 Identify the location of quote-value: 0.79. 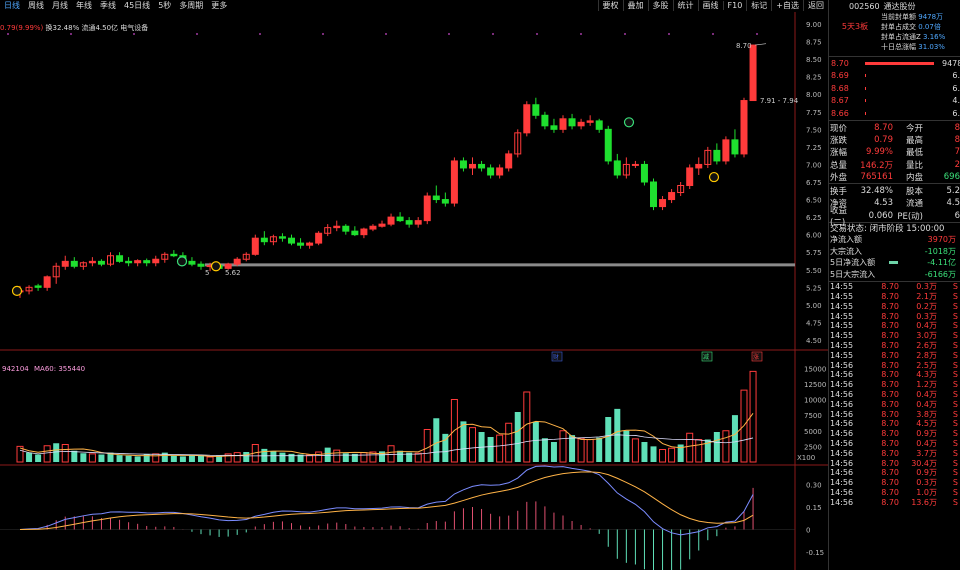
(883, 139).